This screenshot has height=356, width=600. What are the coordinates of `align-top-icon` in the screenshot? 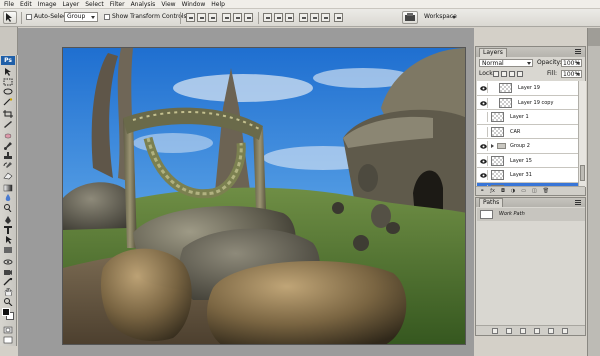 It's located at (190, 17).